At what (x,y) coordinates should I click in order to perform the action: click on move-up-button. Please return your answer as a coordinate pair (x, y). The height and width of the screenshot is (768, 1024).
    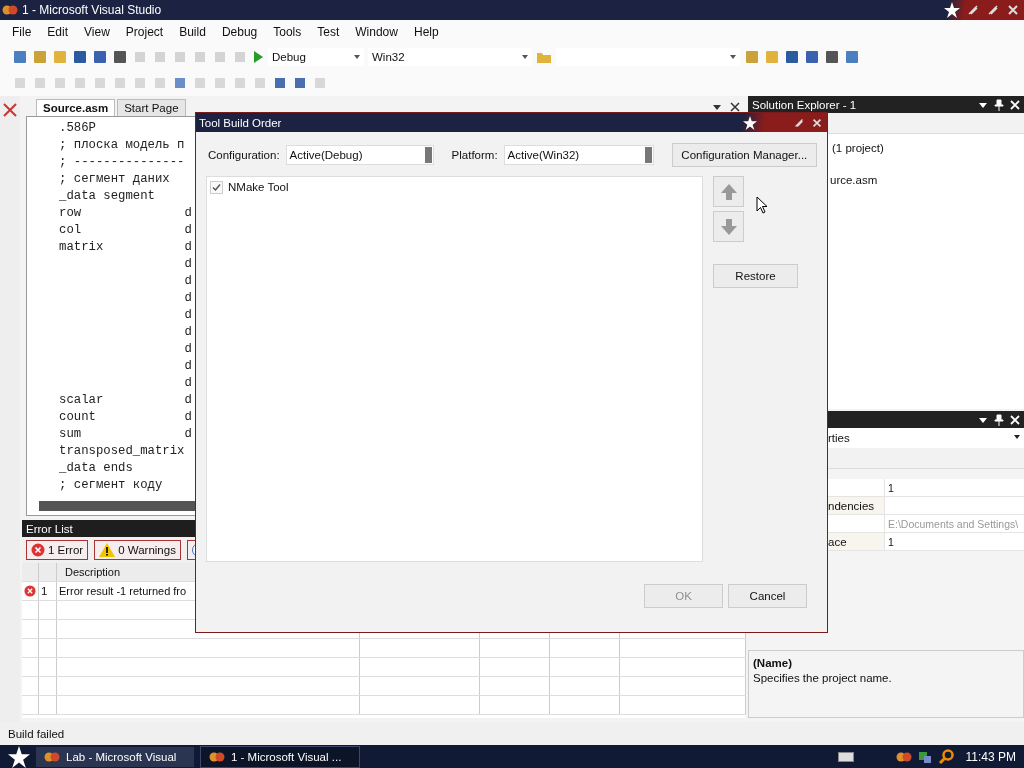
    Looking at the image, I should click on (728, 191).